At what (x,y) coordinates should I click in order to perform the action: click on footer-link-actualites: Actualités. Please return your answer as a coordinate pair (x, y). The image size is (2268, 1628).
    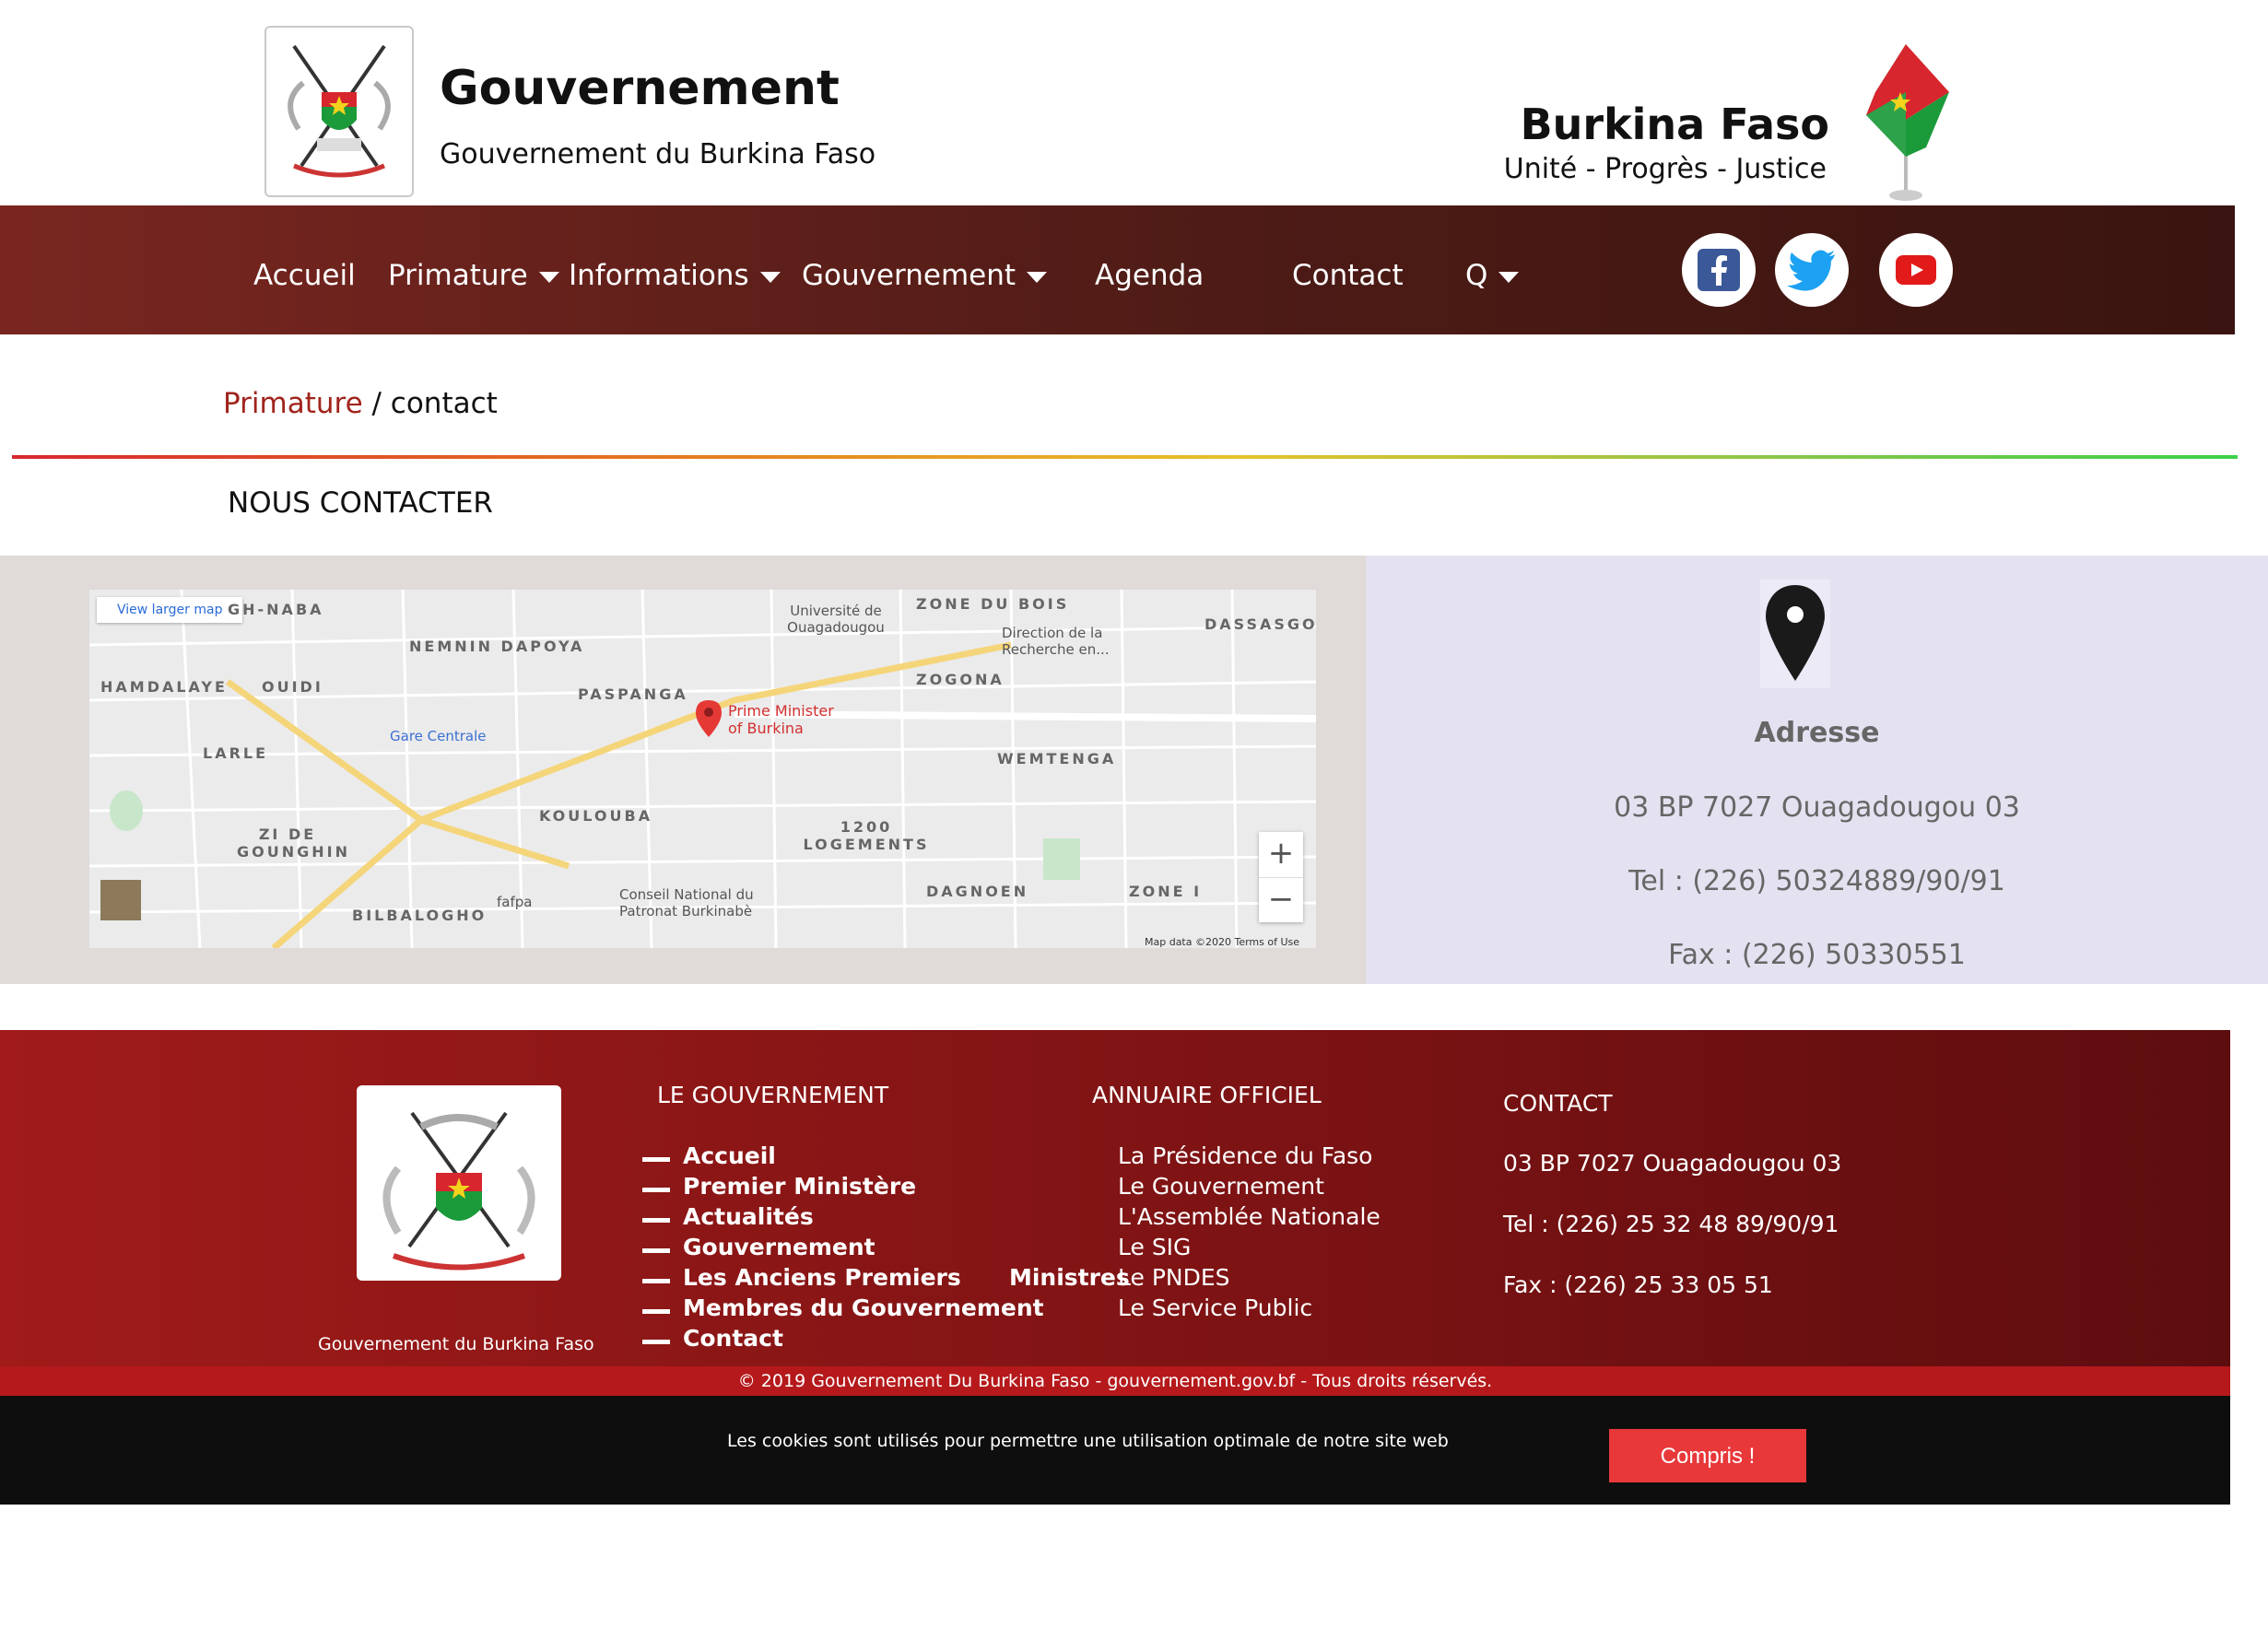
    Looking at the image, I should click on (749, 1216).